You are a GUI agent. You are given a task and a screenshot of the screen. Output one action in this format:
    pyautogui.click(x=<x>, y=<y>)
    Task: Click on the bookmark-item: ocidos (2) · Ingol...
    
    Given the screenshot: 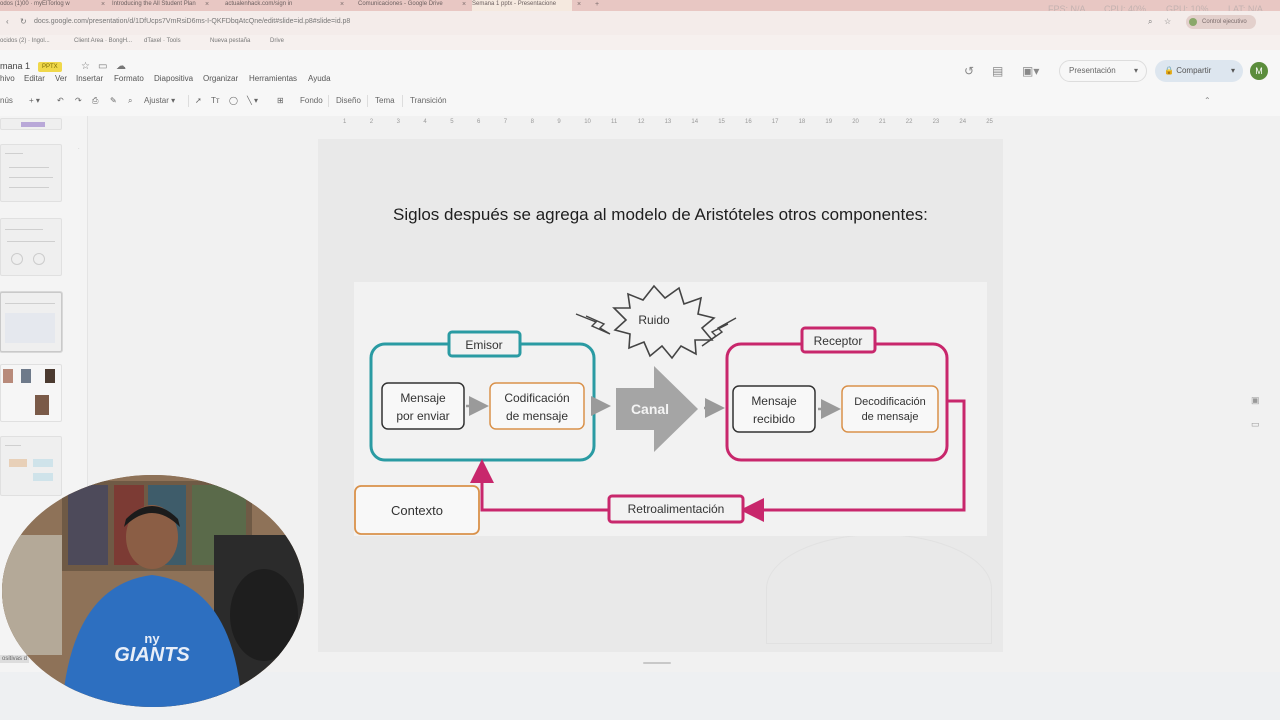 What is the action you would take?
    pyautogui.click(x=25, y=41)
    